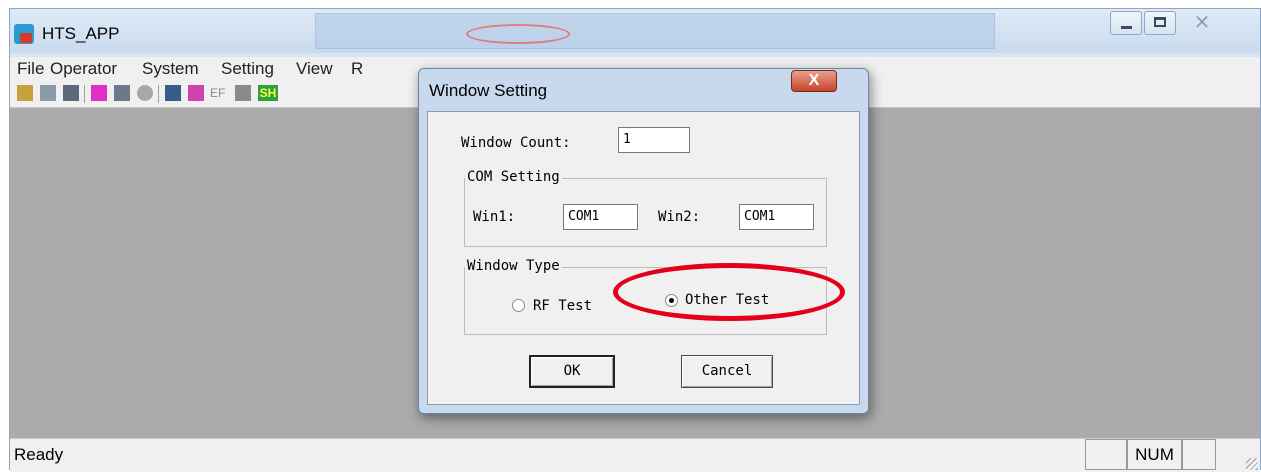 The width and height of the screenshot is (1261, 472). What do you see at coordinates (357, 69) in the screenshot?
I see `menu-r: R` at bounding box center [357, 69].